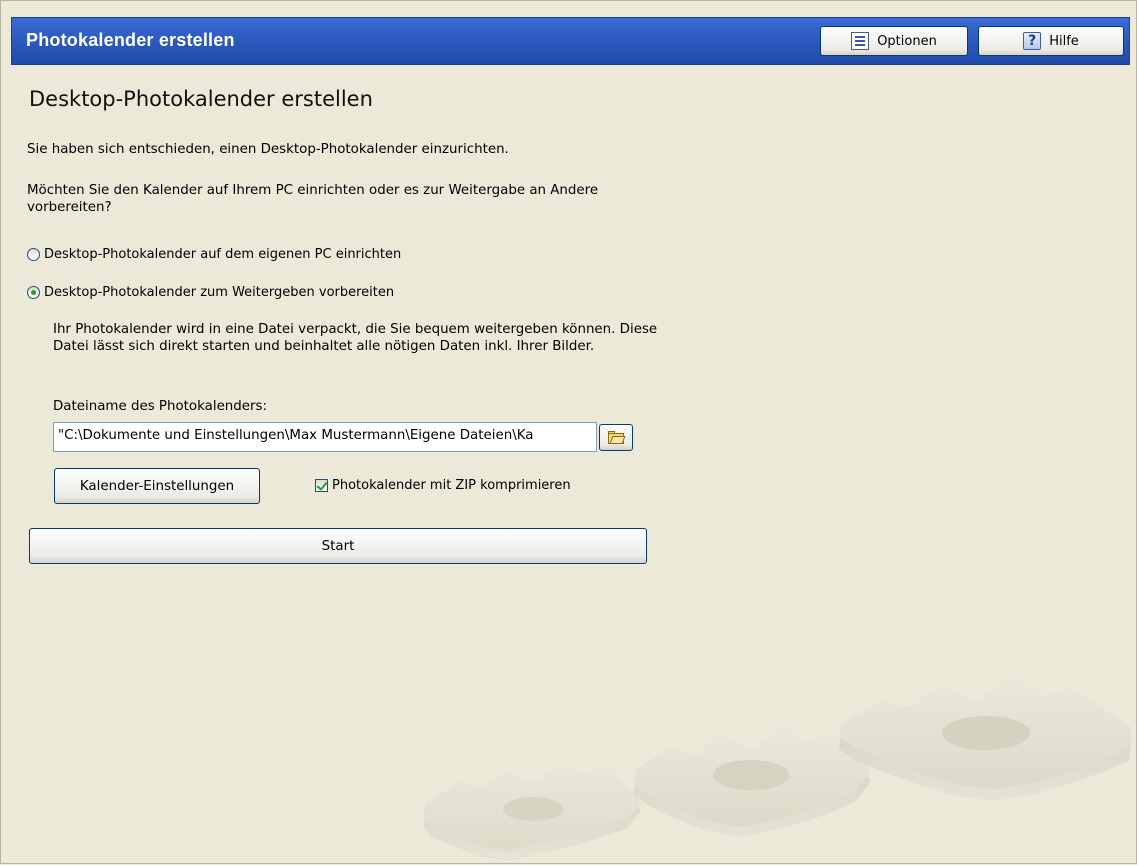  I want to click on options-button-label: Optionen, so click(907, 41).